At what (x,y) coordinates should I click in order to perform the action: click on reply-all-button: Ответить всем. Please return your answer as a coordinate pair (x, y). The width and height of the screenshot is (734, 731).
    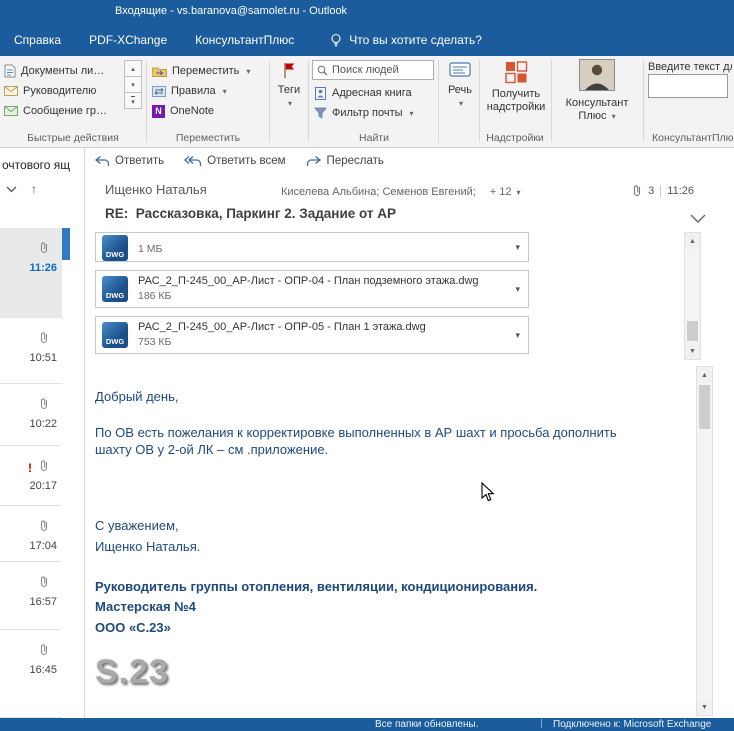
    Looking at the image, I should click on (235, 161).